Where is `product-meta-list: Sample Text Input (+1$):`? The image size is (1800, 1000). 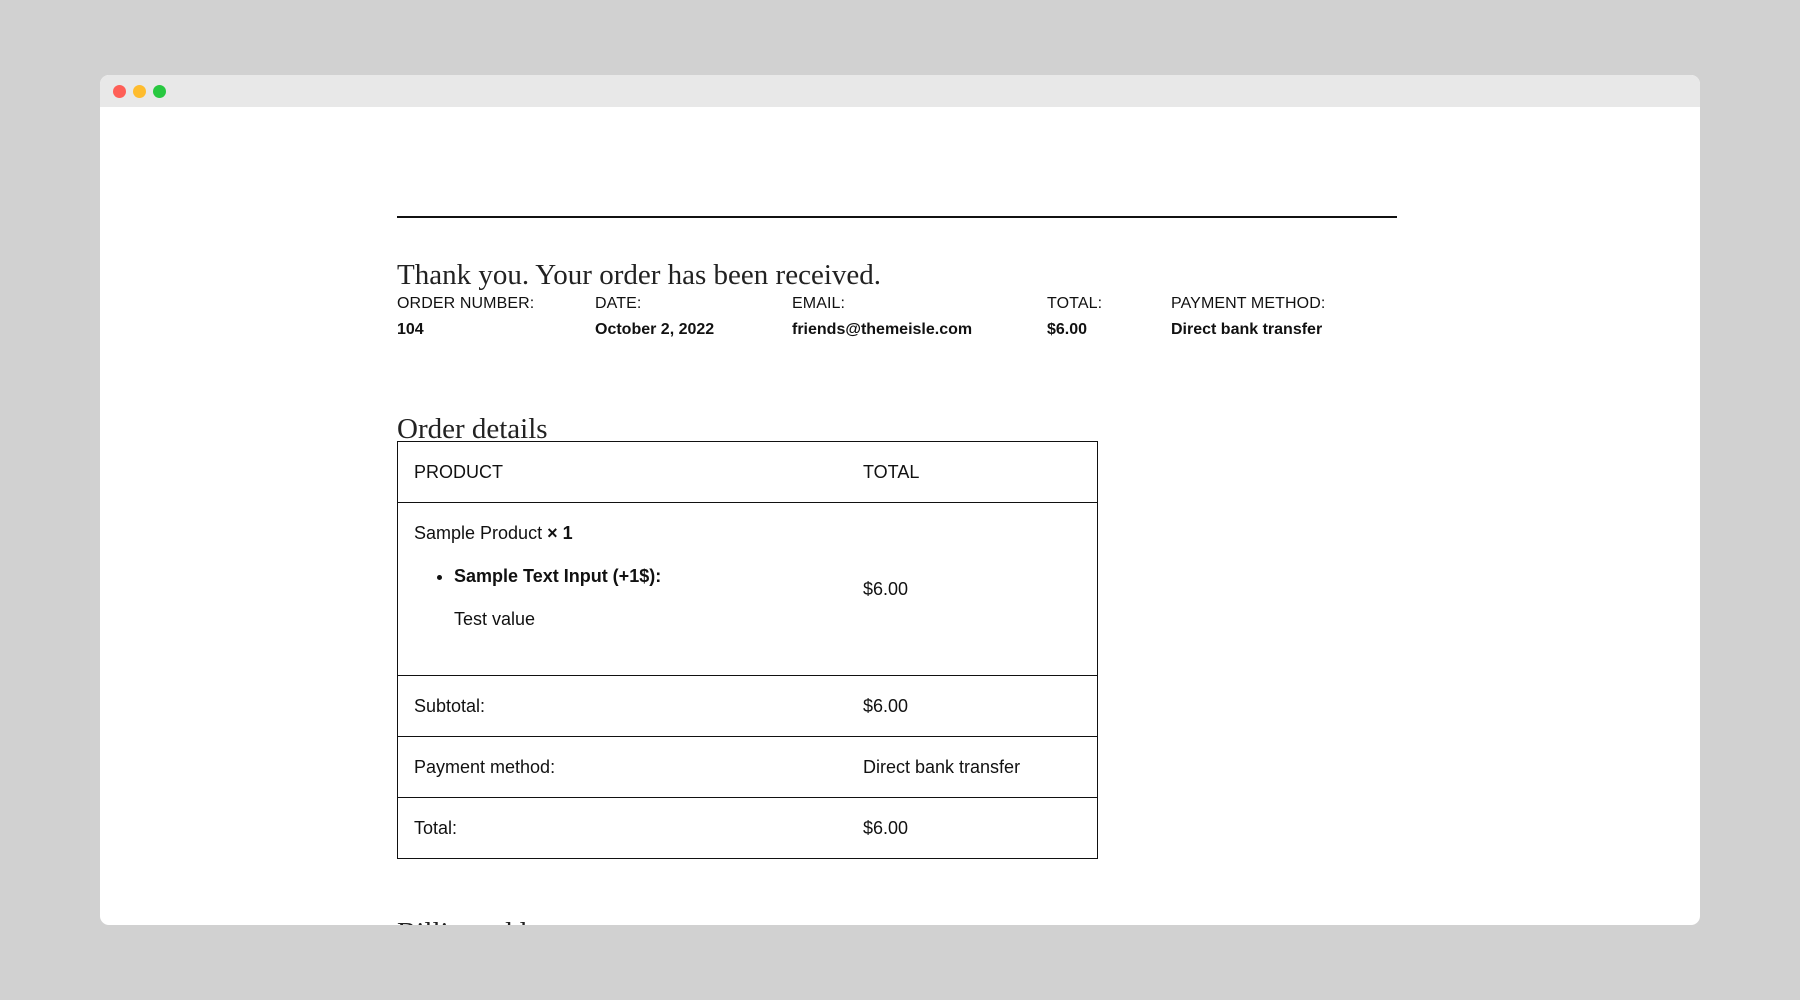
product-meta-list: Sample Text Input (+1$): is located at coordinates (622, 576).